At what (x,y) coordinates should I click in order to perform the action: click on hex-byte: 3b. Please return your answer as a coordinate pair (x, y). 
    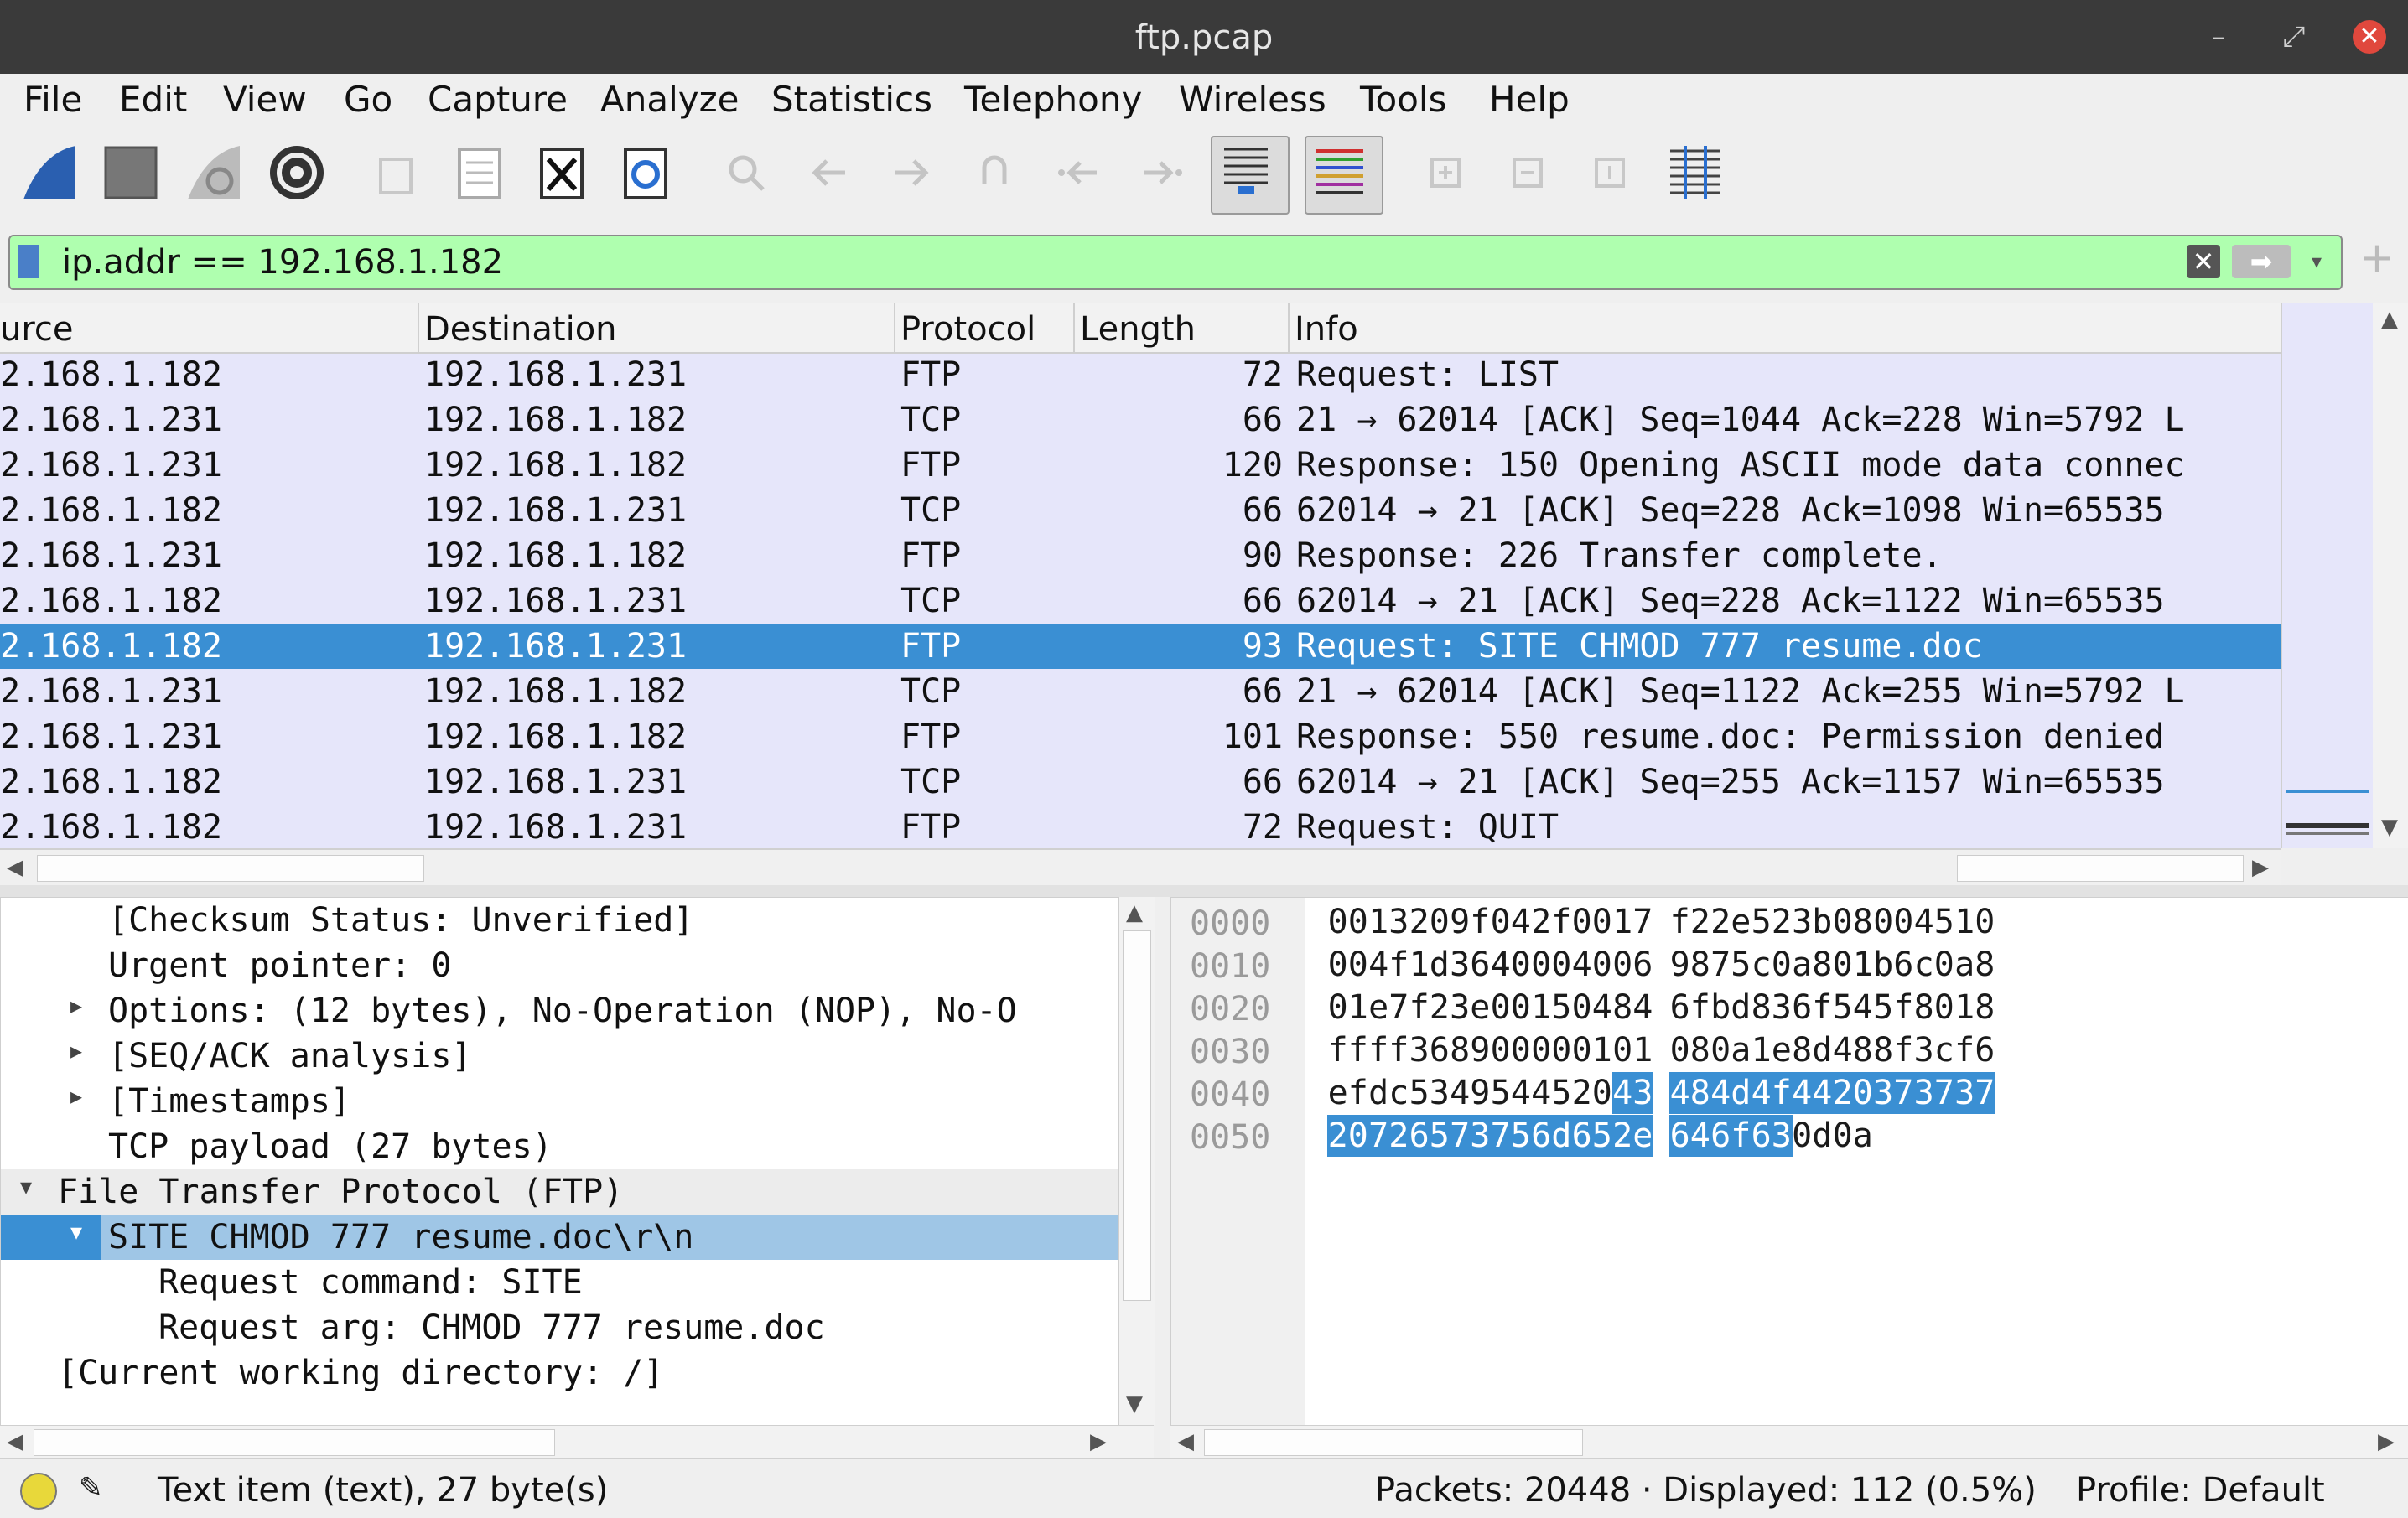
    Looking at the image, I should click on (1813, 922).